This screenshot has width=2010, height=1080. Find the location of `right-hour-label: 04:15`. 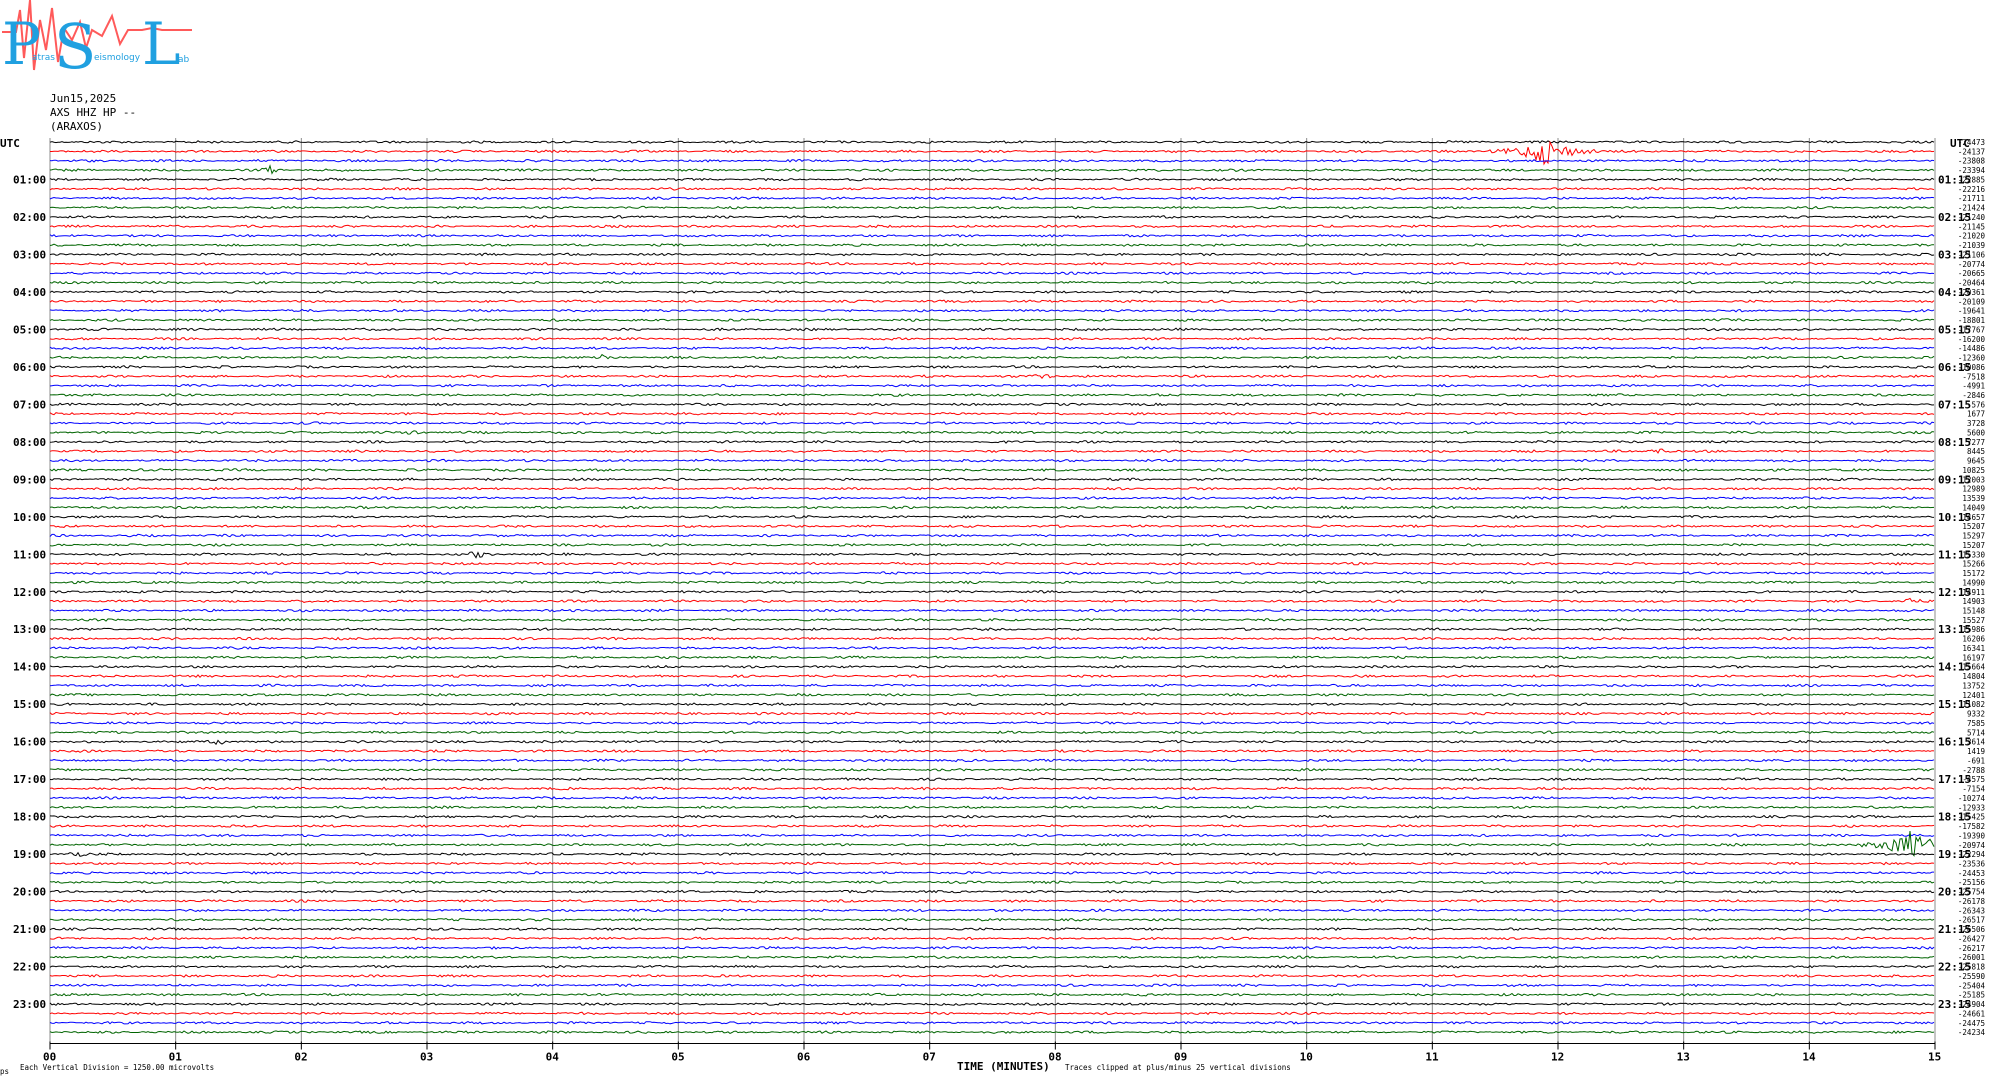

right-hour-label: 04:15 is located at coordinates (1954, 292).